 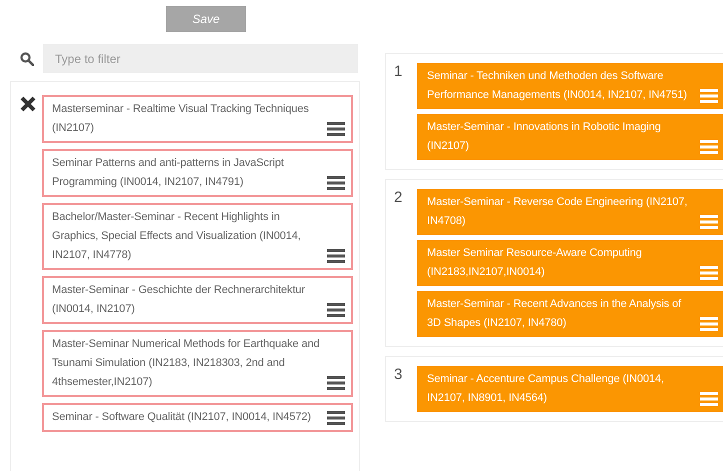 What do you see at coordinates (200, 58) in the screenshot?
I see `filter-field: Type to filter` at bounding box center [200, 58].